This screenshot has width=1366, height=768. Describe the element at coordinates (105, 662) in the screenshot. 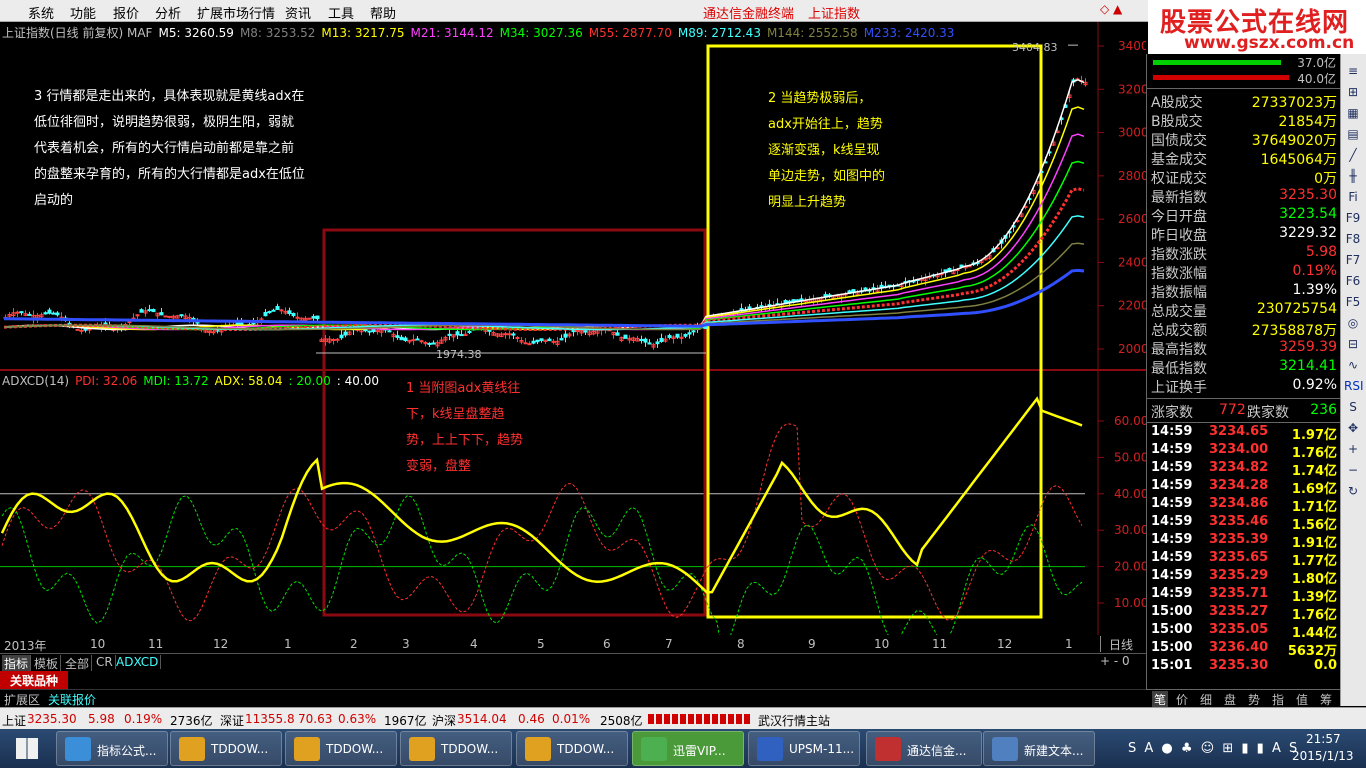

I see `tab-cr: CR` at that location.